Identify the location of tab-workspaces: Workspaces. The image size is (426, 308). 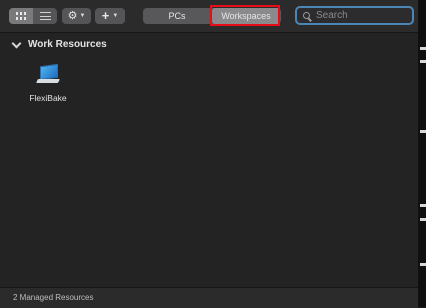
(246, 16).